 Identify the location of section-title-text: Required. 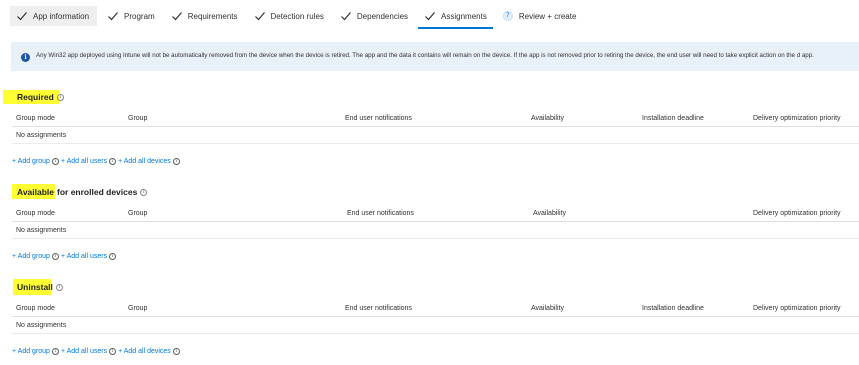
(35, 97).